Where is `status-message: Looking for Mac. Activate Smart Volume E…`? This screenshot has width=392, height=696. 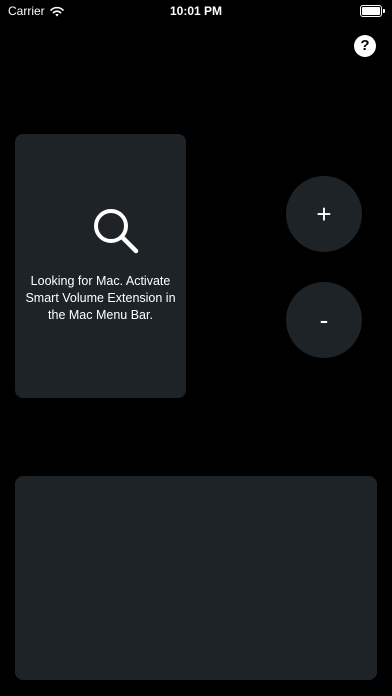 status-message: Looking for Mac. Activate Smart Volume E… is located at coordinates (100, 298).